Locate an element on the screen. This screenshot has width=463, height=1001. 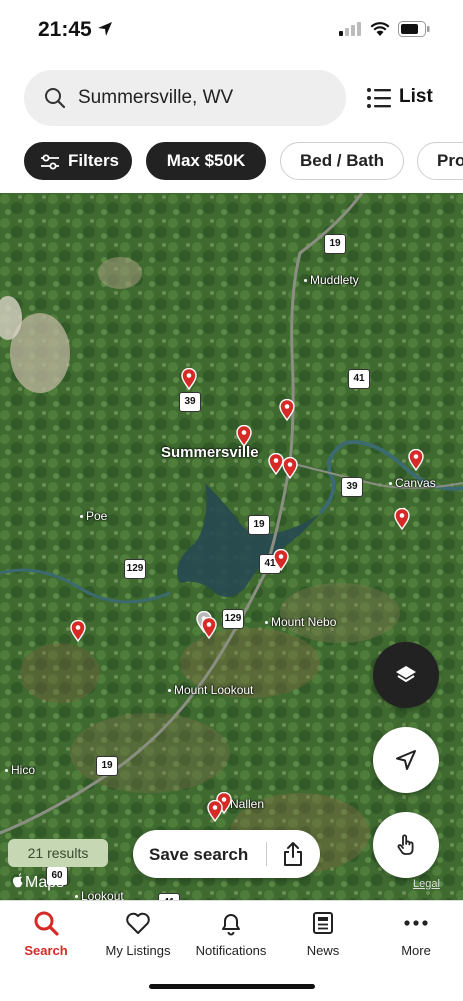
layers-icon is located at coordinates (406, 674).